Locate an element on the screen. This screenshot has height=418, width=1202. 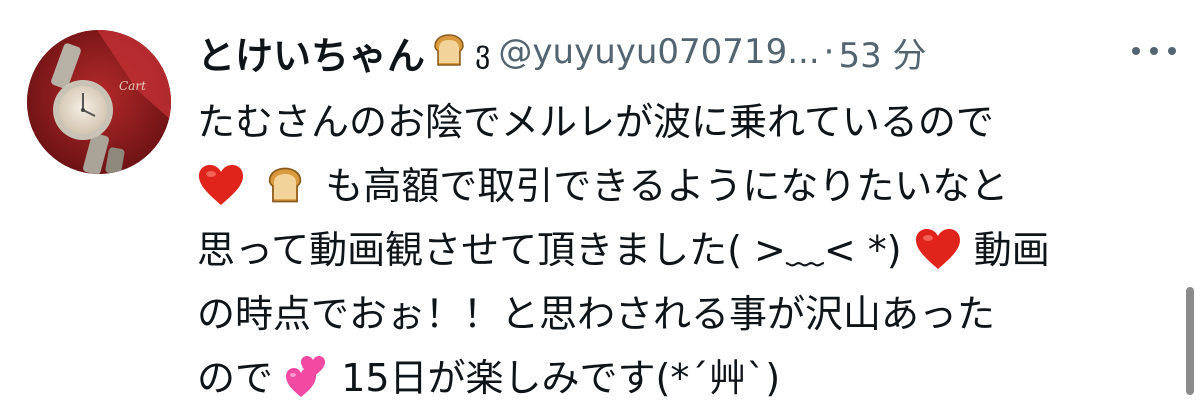
more-options-button is located at coordinates (1154, 51).